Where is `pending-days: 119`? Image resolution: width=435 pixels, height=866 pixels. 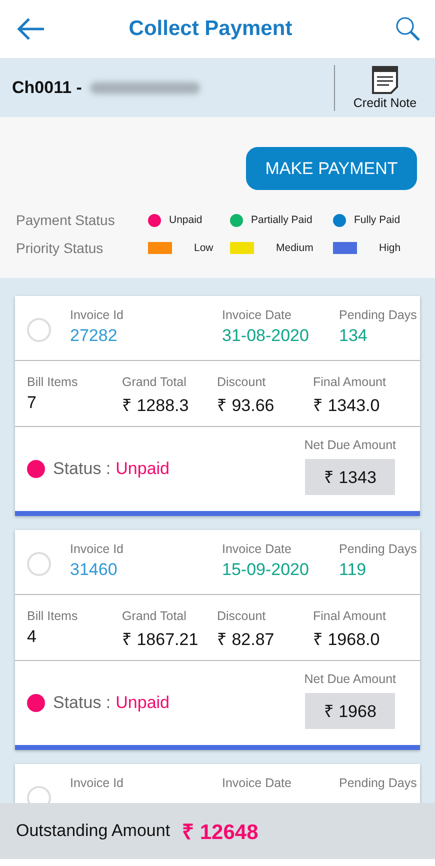
pending-days: 119 is located at coordinates (379, 570).